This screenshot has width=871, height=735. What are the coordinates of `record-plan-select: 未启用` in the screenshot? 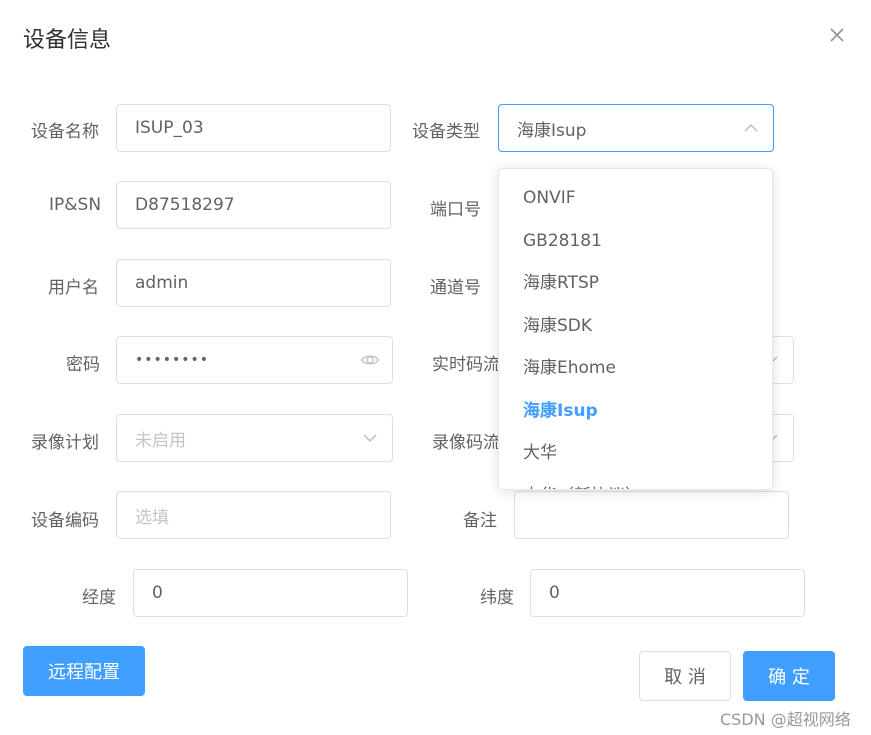 It's located at (254, 438).